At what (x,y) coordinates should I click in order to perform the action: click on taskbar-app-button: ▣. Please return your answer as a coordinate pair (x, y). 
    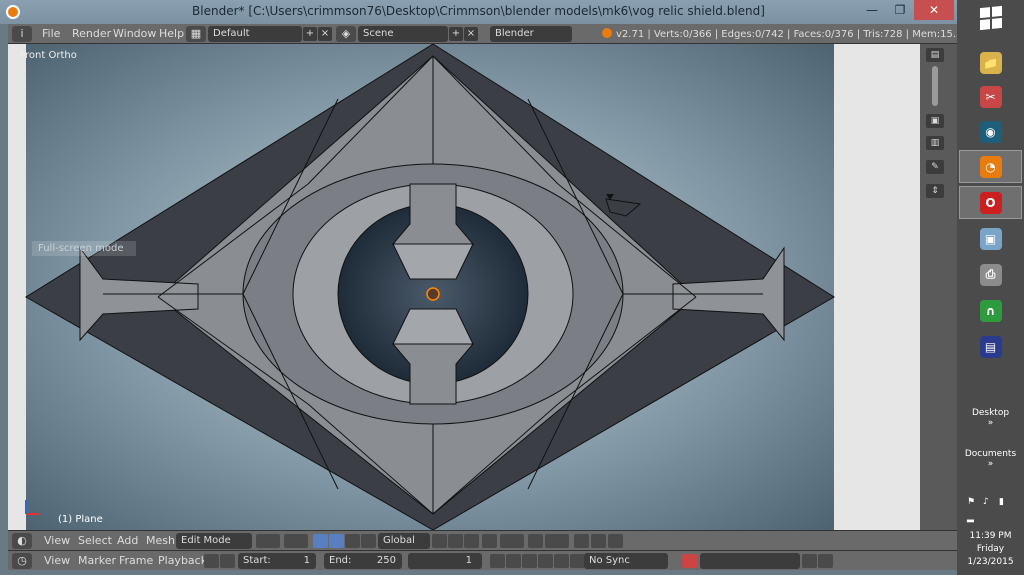
    Looking at the image, I should click on (990, 238).